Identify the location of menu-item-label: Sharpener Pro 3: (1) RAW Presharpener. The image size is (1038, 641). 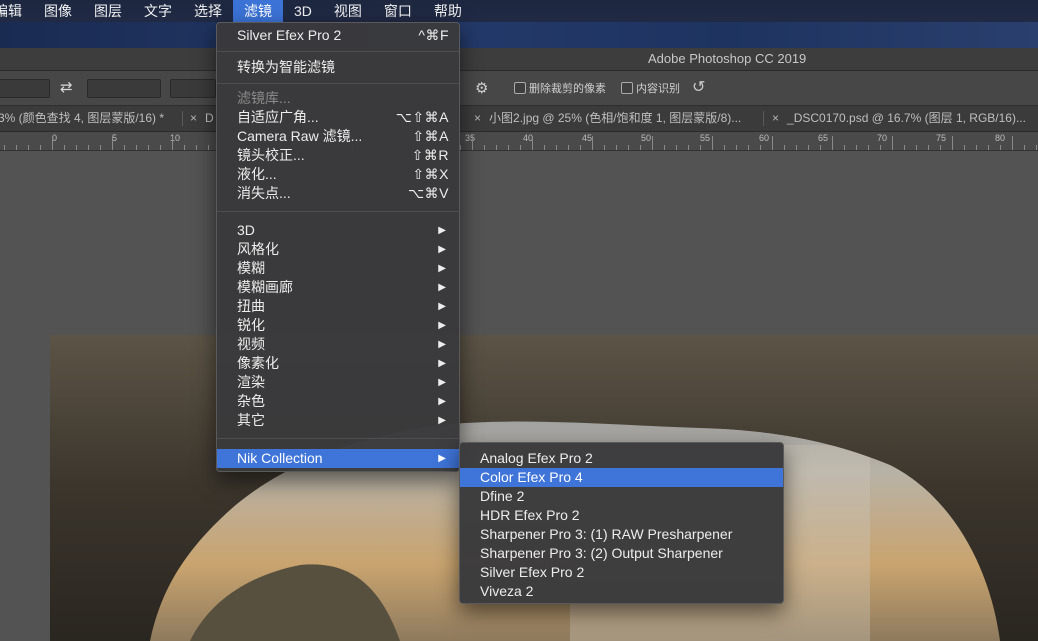
(606, 534).